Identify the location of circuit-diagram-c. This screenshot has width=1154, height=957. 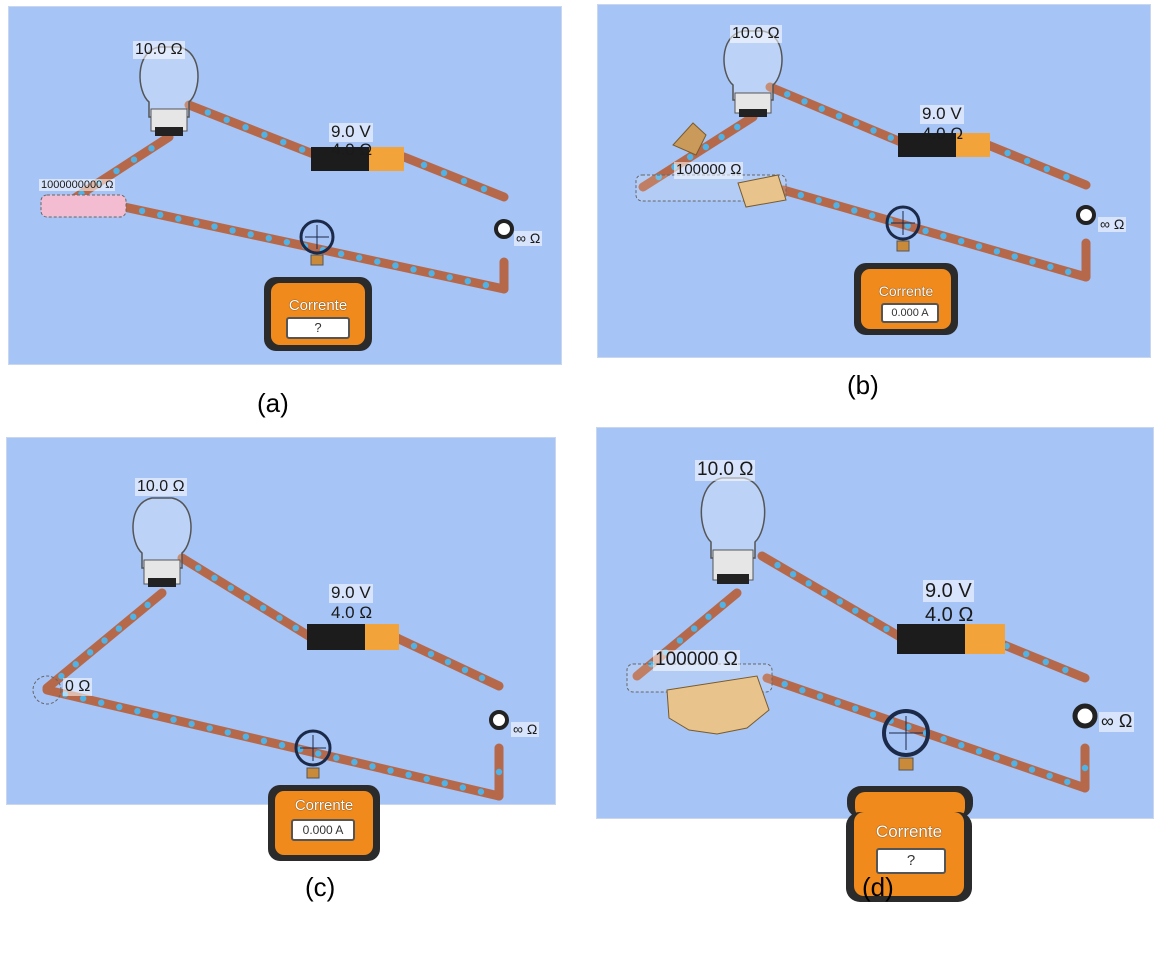
(270, 649).